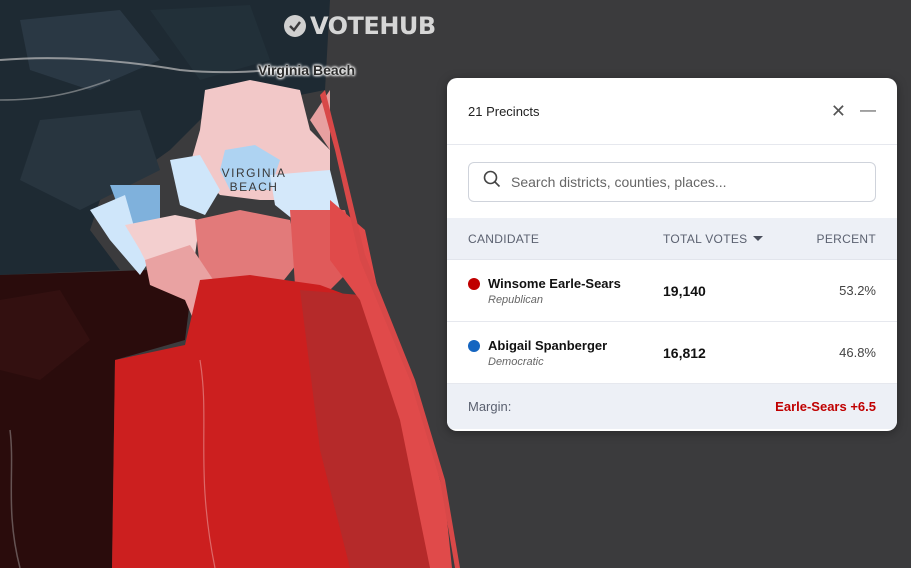  I want to click on candidate-name: Abigail Spanberger, so click(548, 345).